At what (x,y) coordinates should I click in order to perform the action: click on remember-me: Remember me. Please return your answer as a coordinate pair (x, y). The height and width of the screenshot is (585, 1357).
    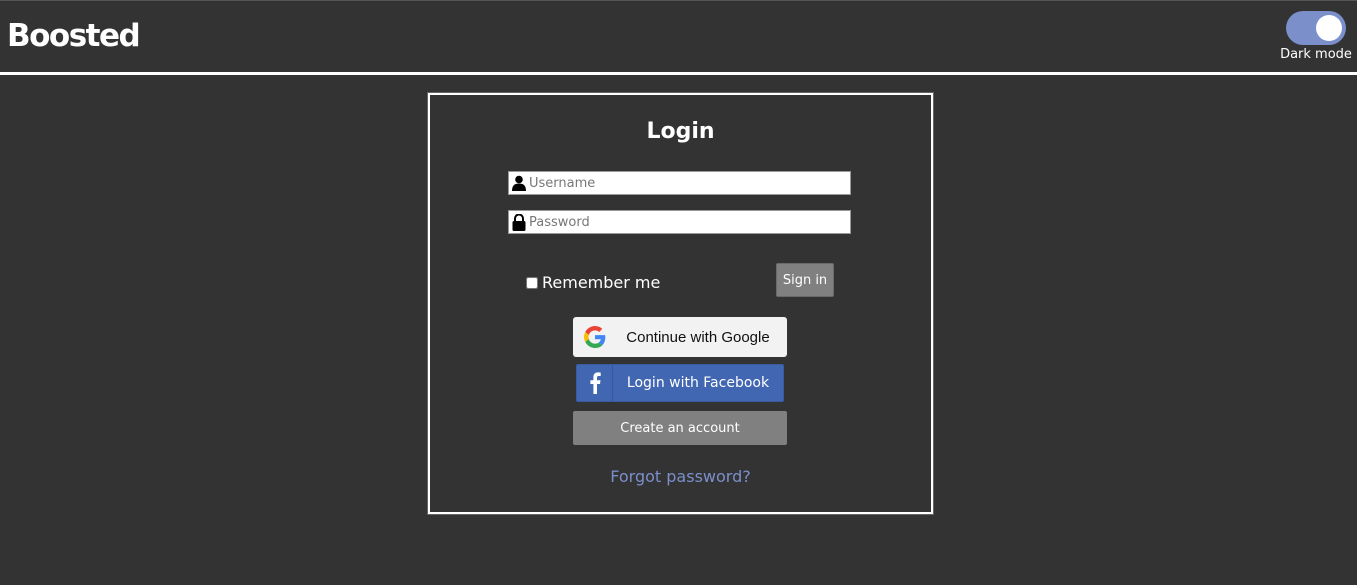
    Looking at the image, I should click on (593, 282).